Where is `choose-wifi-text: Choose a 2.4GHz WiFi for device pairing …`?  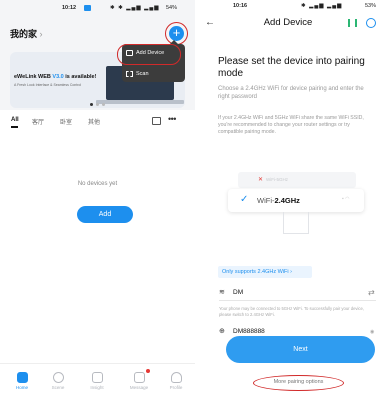 choose-wifi-text: Choose a 2.4GHz WiFi for device pairing … is located at coordinates (291, 93).